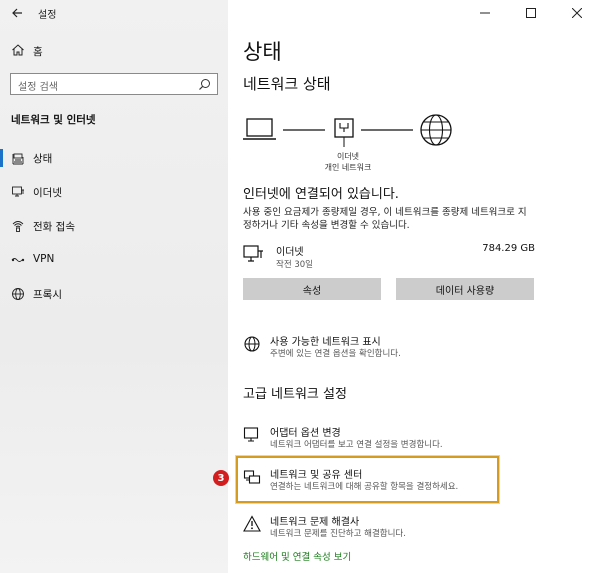  What do you see at coordinates (436, 130) in the screenshot?
I see `internet-globe-icon` at bounding box center [436, 130].